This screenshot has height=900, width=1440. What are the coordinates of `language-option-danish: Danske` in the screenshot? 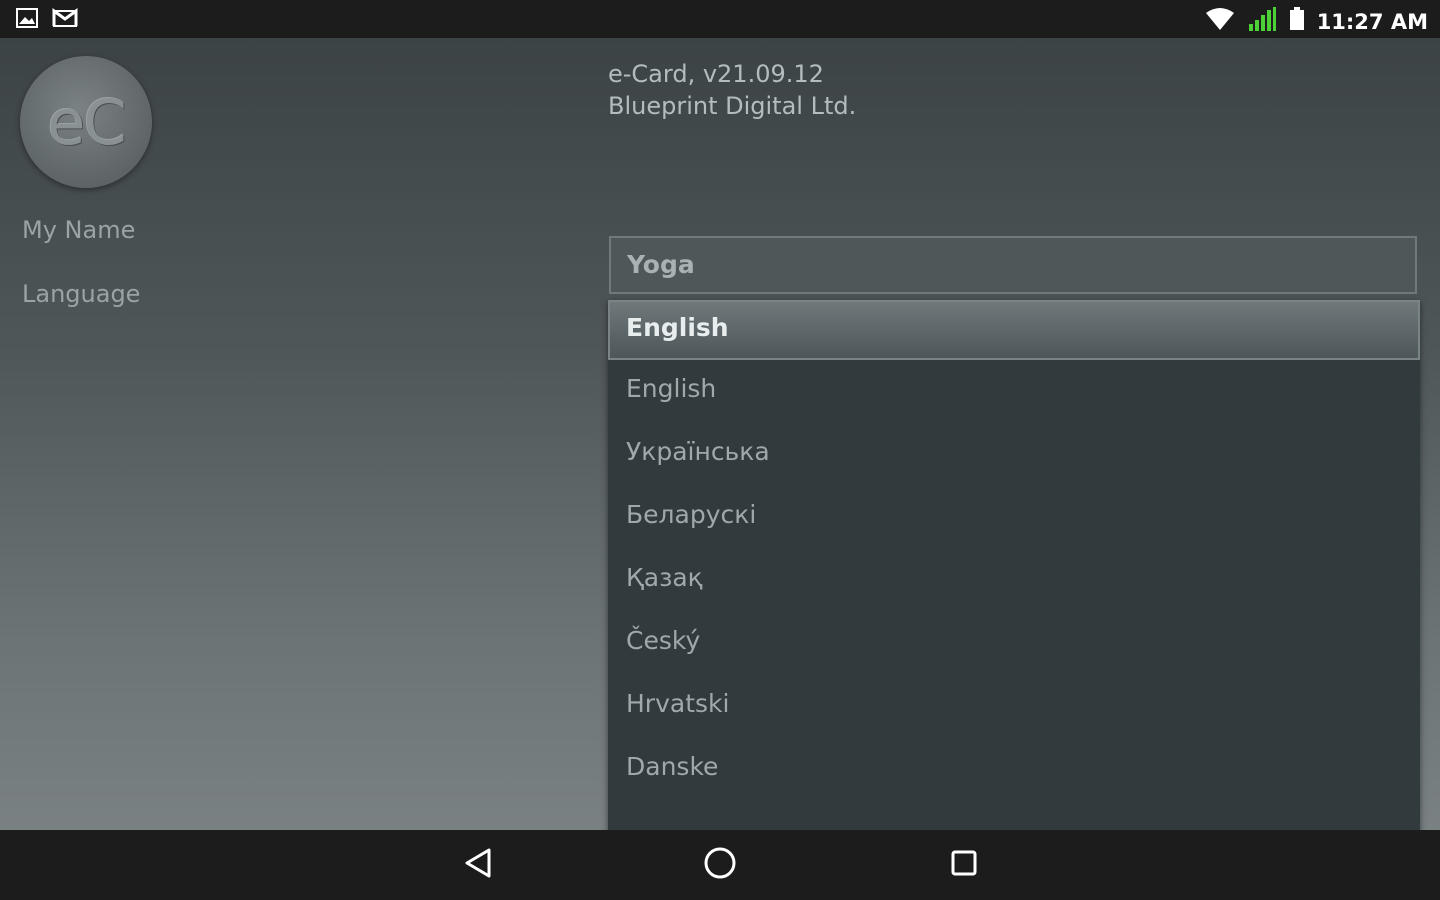 It's located at (1014, 769).